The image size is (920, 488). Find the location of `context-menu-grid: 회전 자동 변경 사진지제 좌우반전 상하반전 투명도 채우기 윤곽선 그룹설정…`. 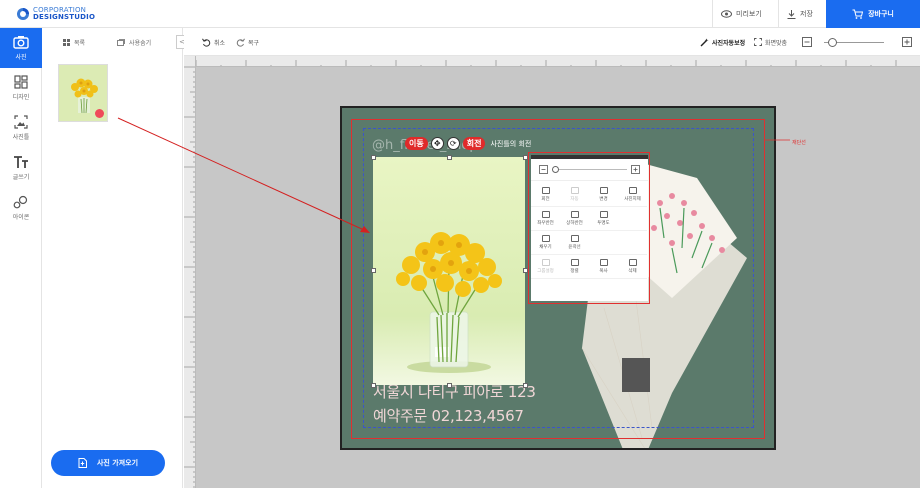

context-menu-grid: 회전 자동 변경 사진지제 좌우반전 상하반전 투명도 채우기 윤곽선 그룹설정… is located at coordinates (589, 230).